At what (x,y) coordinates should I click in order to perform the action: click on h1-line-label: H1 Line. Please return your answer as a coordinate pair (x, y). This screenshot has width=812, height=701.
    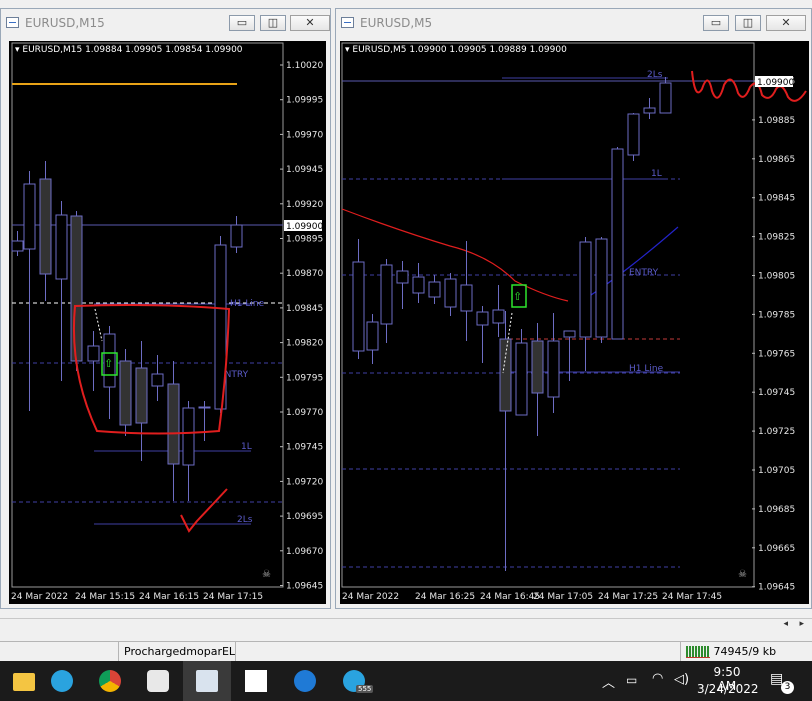
    Looking at the image, I should click on (247, 304).